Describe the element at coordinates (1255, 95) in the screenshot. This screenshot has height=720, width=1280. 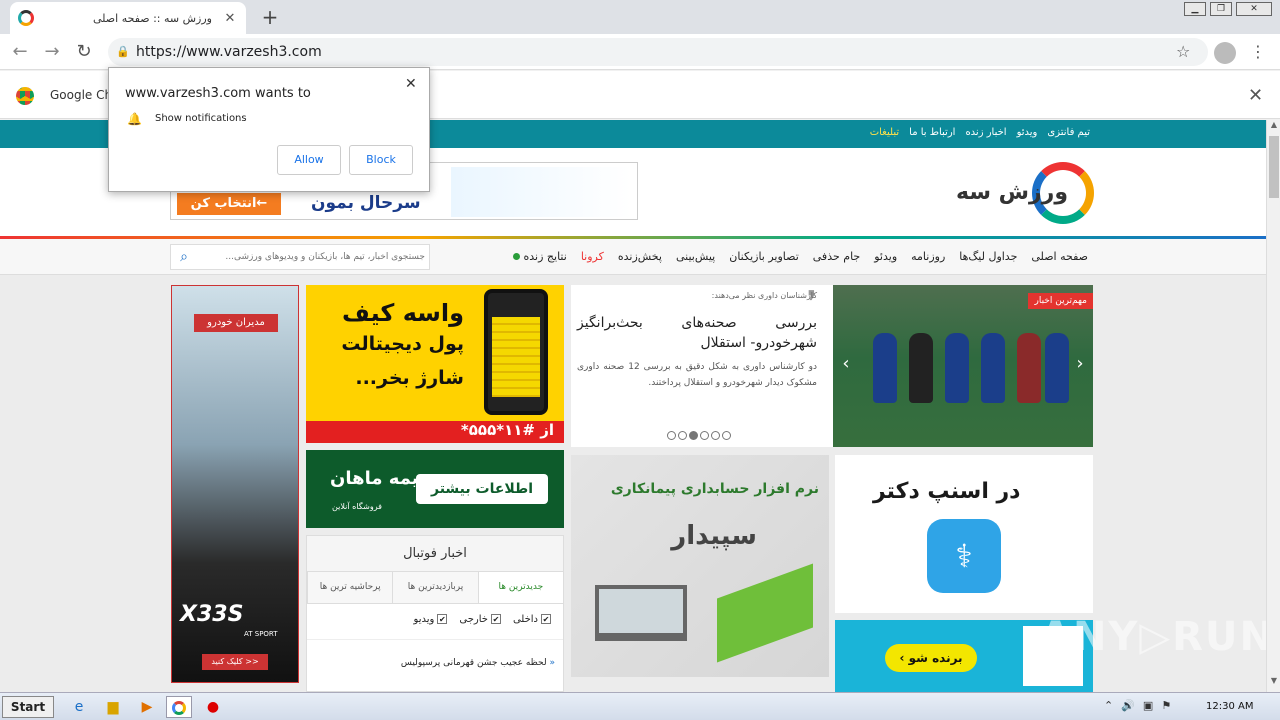
I see `infobar-close-icon: ✕` at that location.